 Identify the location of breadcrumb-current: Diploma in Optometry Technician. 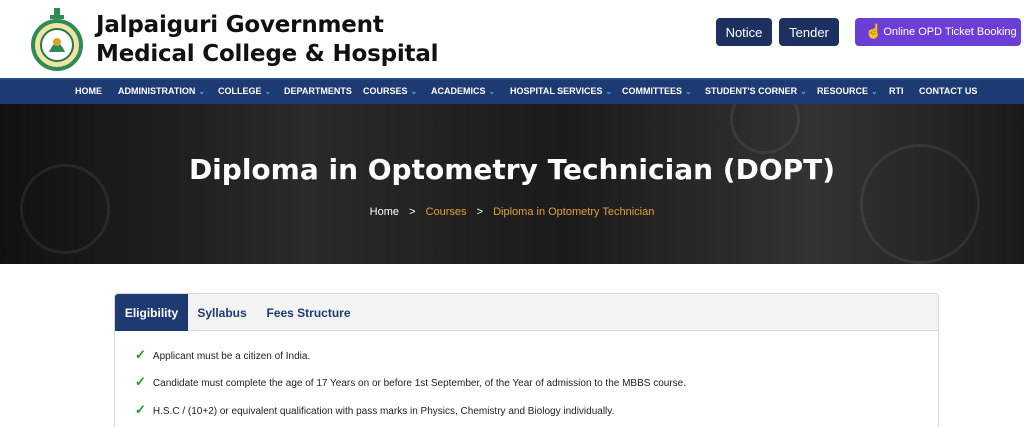
(574, 212).